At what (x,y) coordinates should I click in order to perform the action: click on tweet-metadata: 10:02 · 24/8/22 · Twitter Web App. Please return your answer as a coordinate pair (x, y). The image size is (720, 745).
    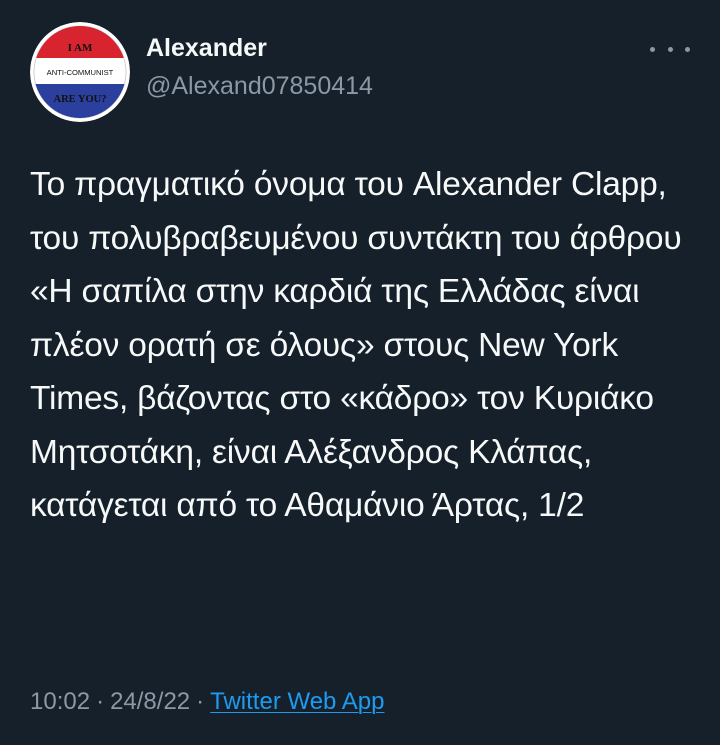
    Looking at the image, I should click on (207, 702).